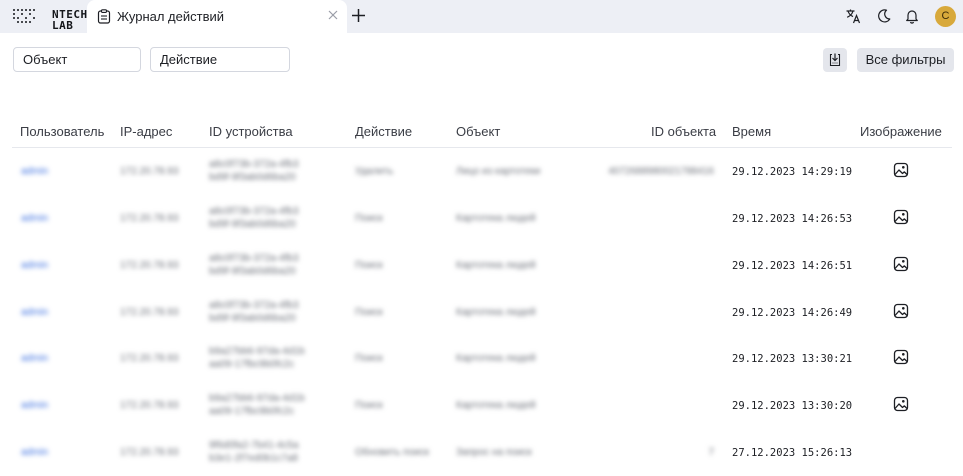 The width and height of the screenshot is (963, 476). What do you see at coordinates (104, 16) in the screenshot?
I see `clipboard-icon` at bounding box center [104, 16].